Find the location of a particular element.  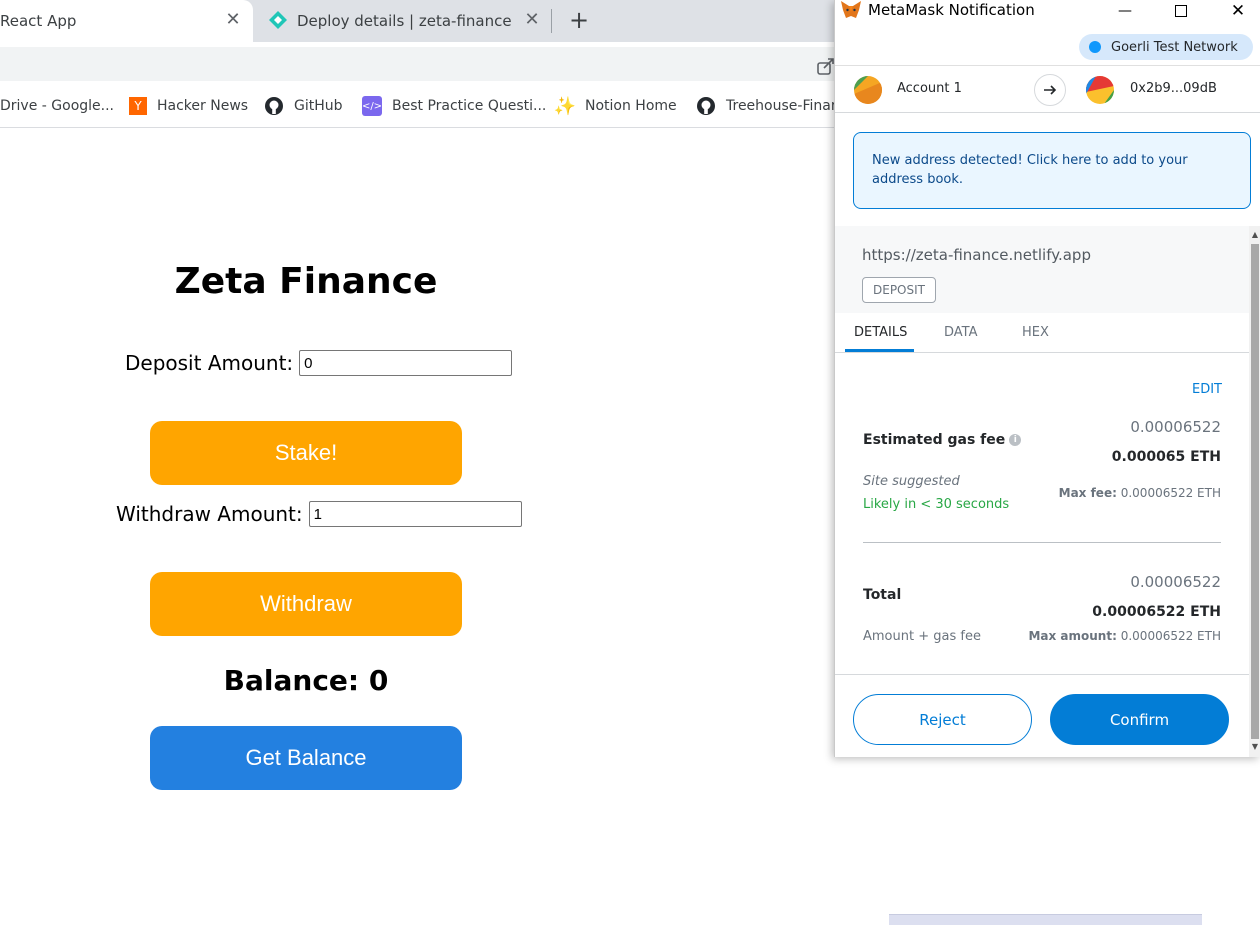

origin-url: https://zeta-finance.netlify.app is located at coordinates (976, 255).